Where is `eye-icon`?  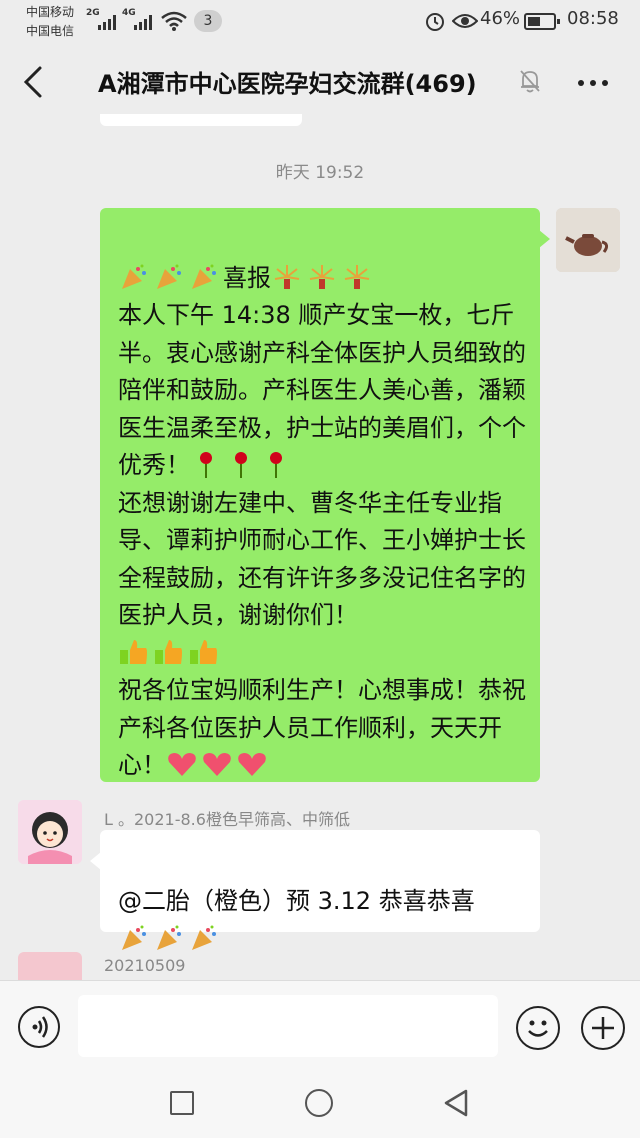 eye-icon is located at coordinates (465, 21).